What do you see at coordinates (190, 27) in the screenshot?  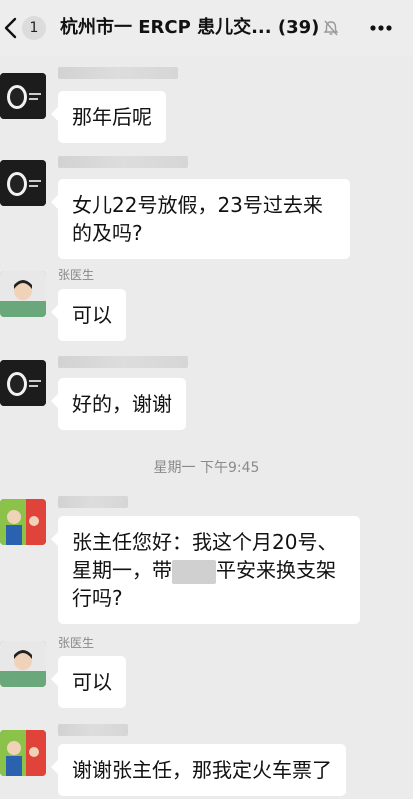 I see `group-title: 杭州市一 ERCP 患儿交... (39)` at bounding box center [190, 27].